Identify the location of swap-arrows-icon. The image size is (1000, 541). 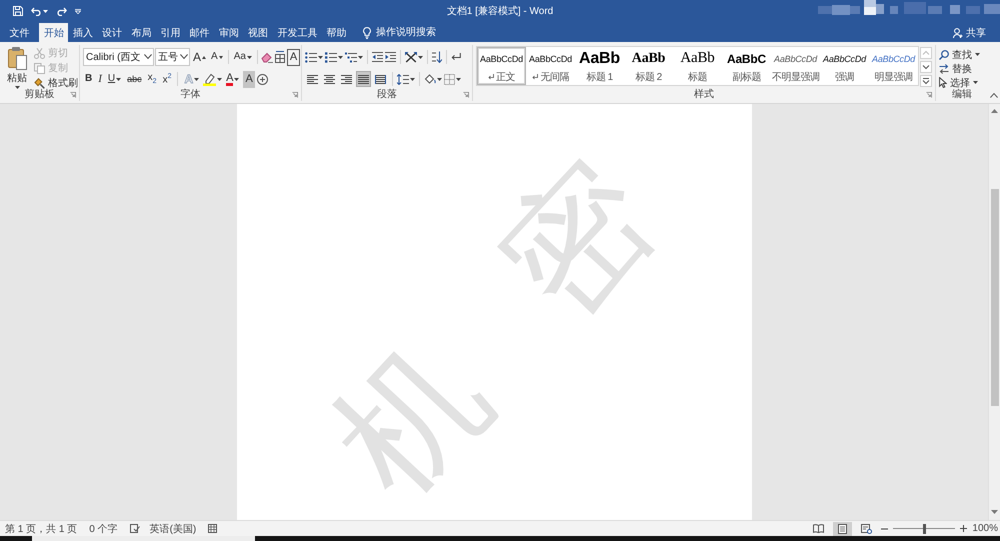
(944, 69).